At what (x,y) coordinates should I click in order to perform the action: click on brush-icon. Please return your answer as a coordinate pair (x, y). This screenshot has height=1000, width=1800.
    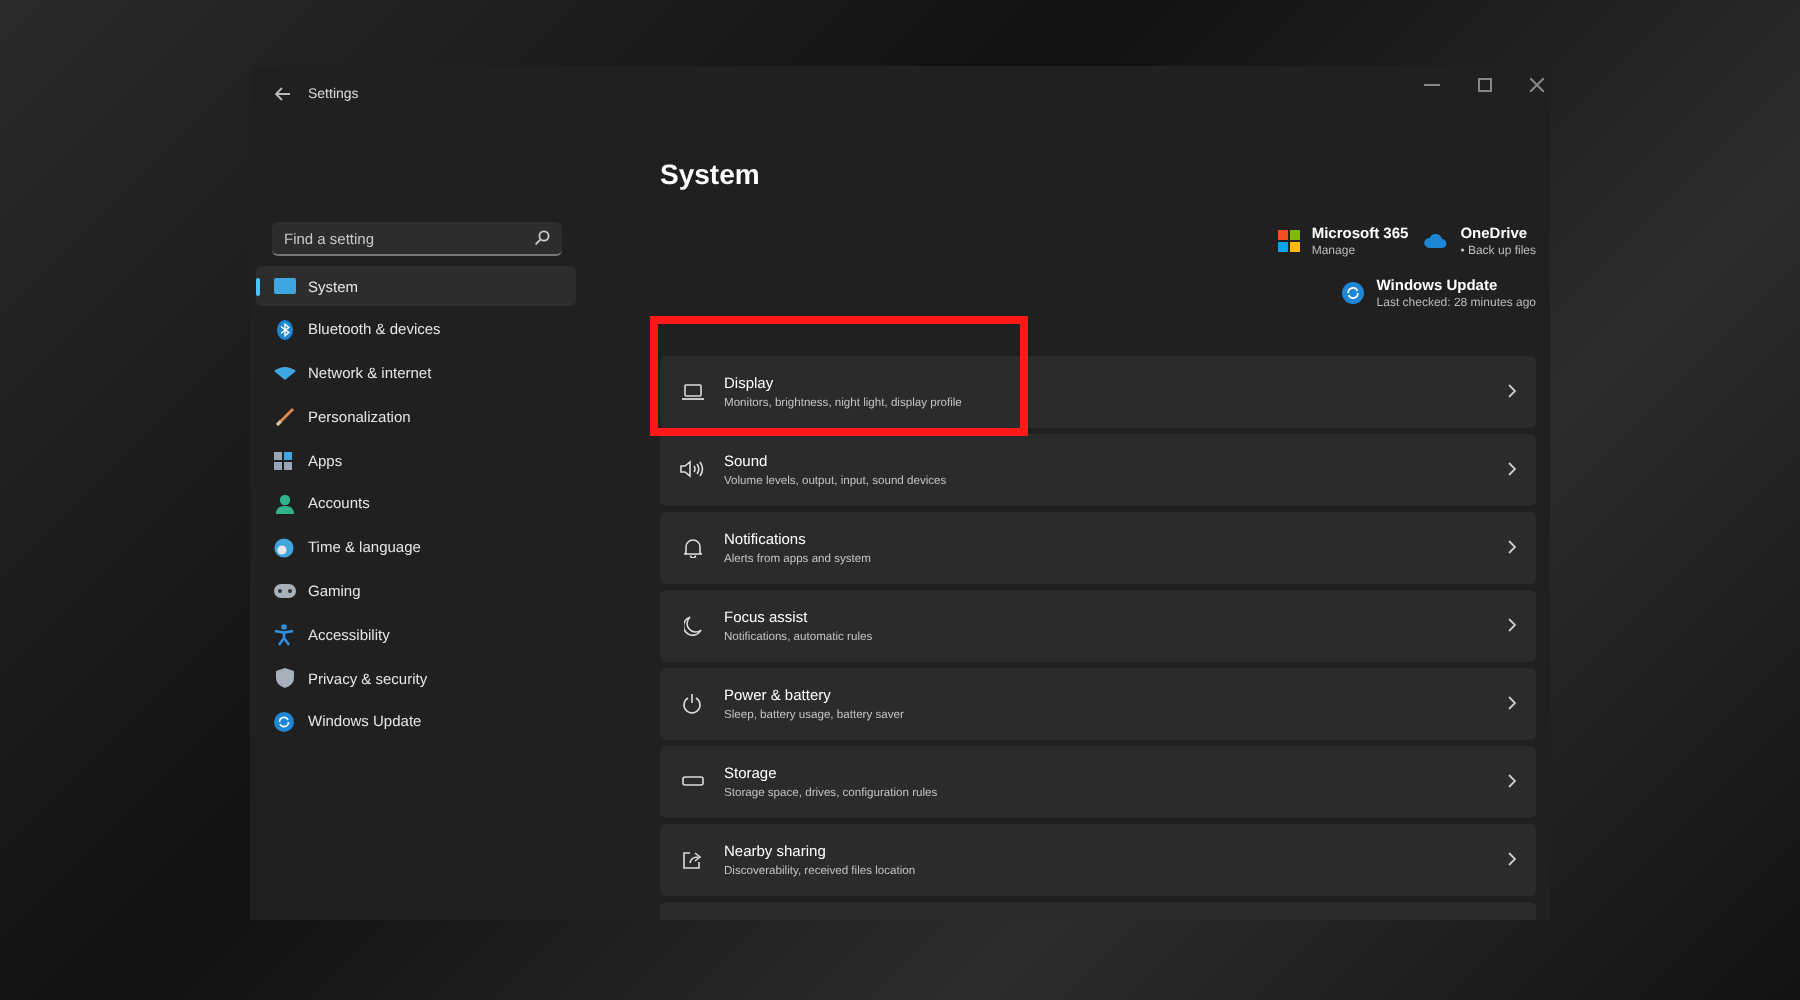
    Looking at the image, I should click on (284, 416).